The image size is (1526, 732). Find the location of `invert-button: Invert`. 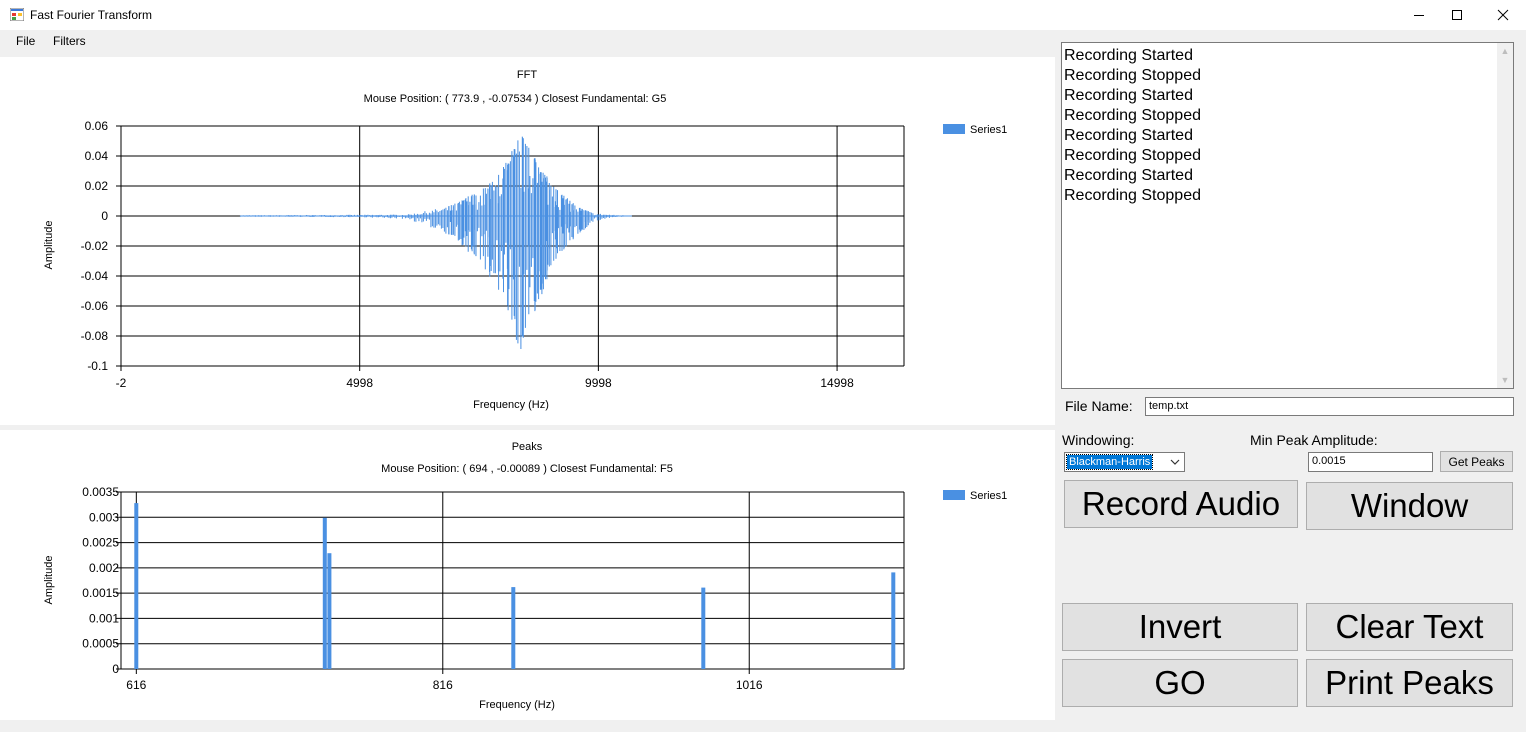

invert-button: Invert is located at coordinates (1180, 627).